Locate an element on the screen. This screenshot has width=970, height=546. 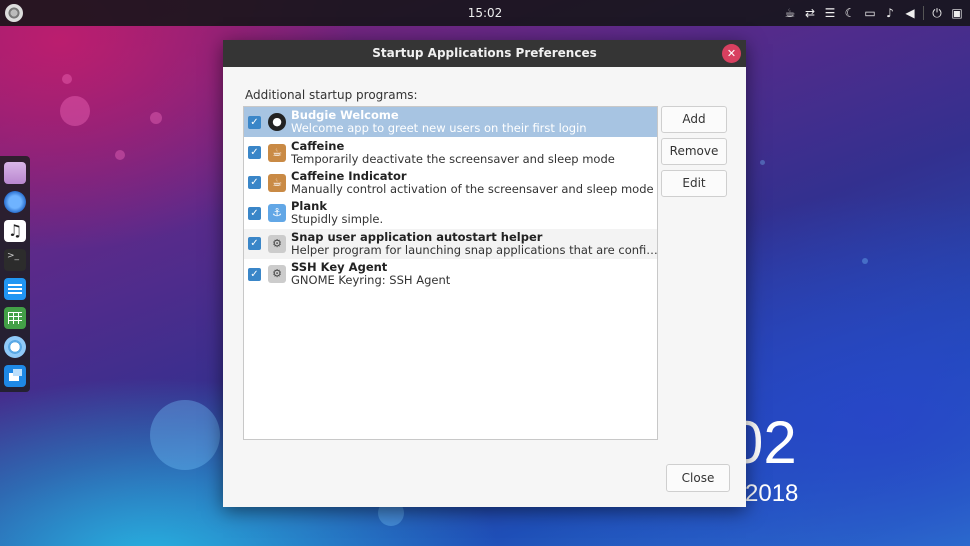
dialog-title: Startup Applications Preferences is located at coordinates (484, 53).